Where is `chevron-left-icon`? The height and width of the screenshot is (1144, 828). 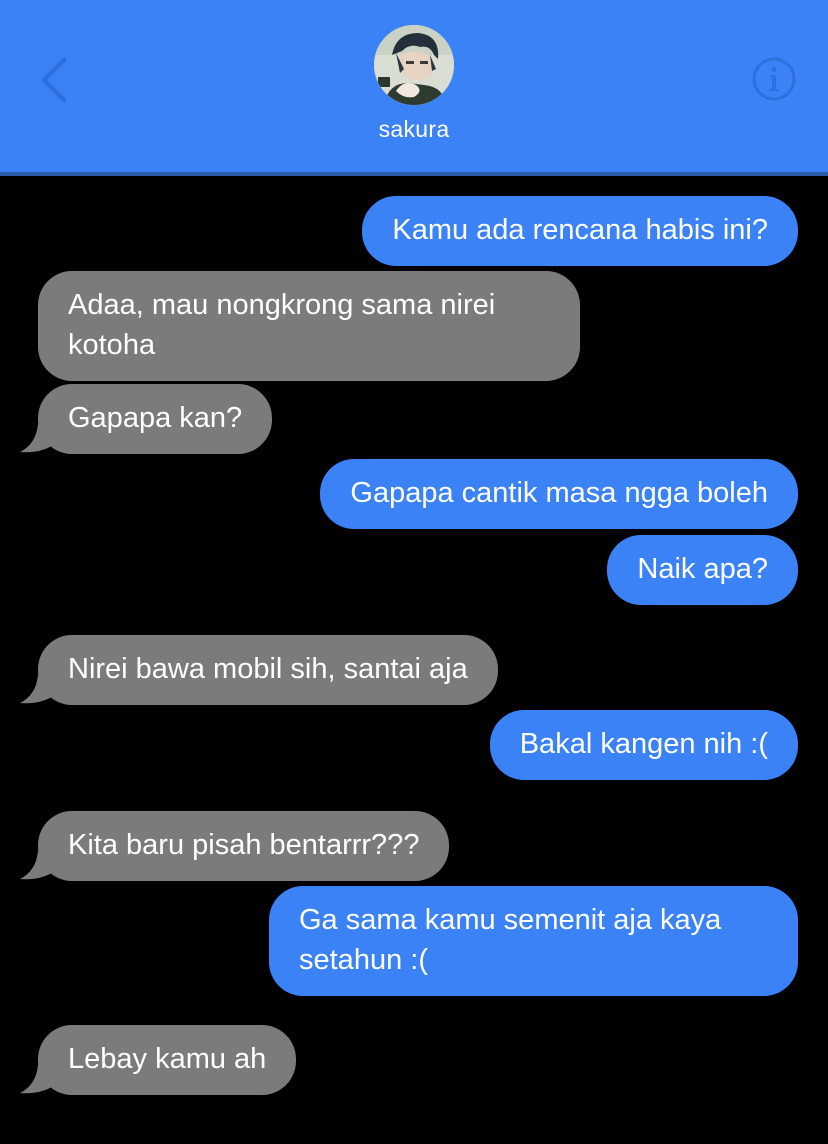
chevron-left-icon is located at coordinates (54, 80).